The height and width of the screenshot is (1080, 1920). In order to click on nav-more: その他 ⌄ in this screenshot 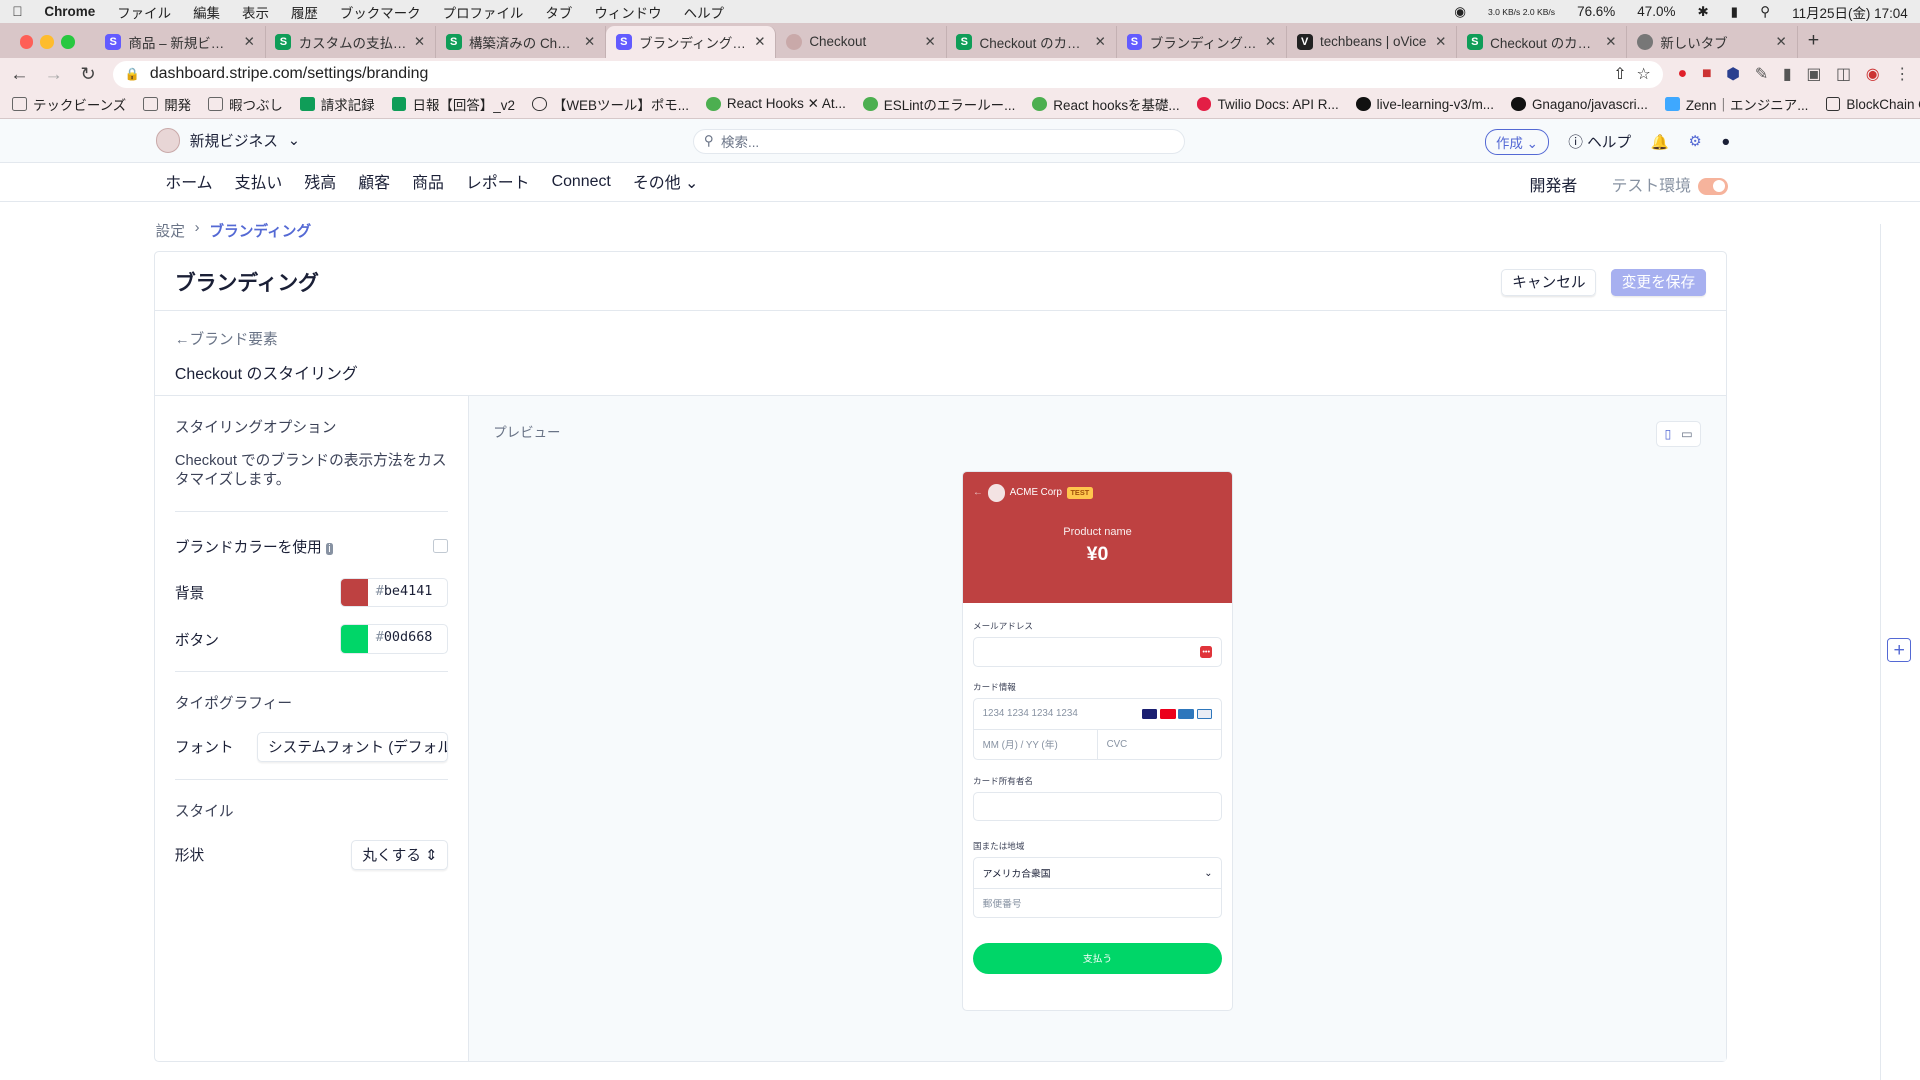, I will do `click(665, 181)`.